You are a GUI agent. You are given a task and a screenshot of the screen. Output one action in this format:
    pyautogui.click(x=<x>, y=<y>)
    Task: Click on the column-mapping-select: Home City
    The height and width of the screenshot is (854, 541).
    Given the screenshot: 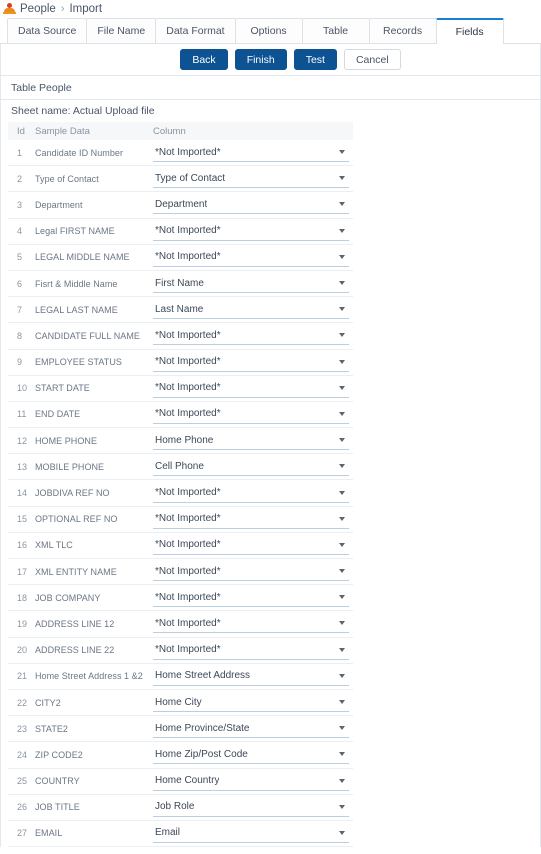 What is the action you would take?
    pyautogui.click(x=251, y=703)
    